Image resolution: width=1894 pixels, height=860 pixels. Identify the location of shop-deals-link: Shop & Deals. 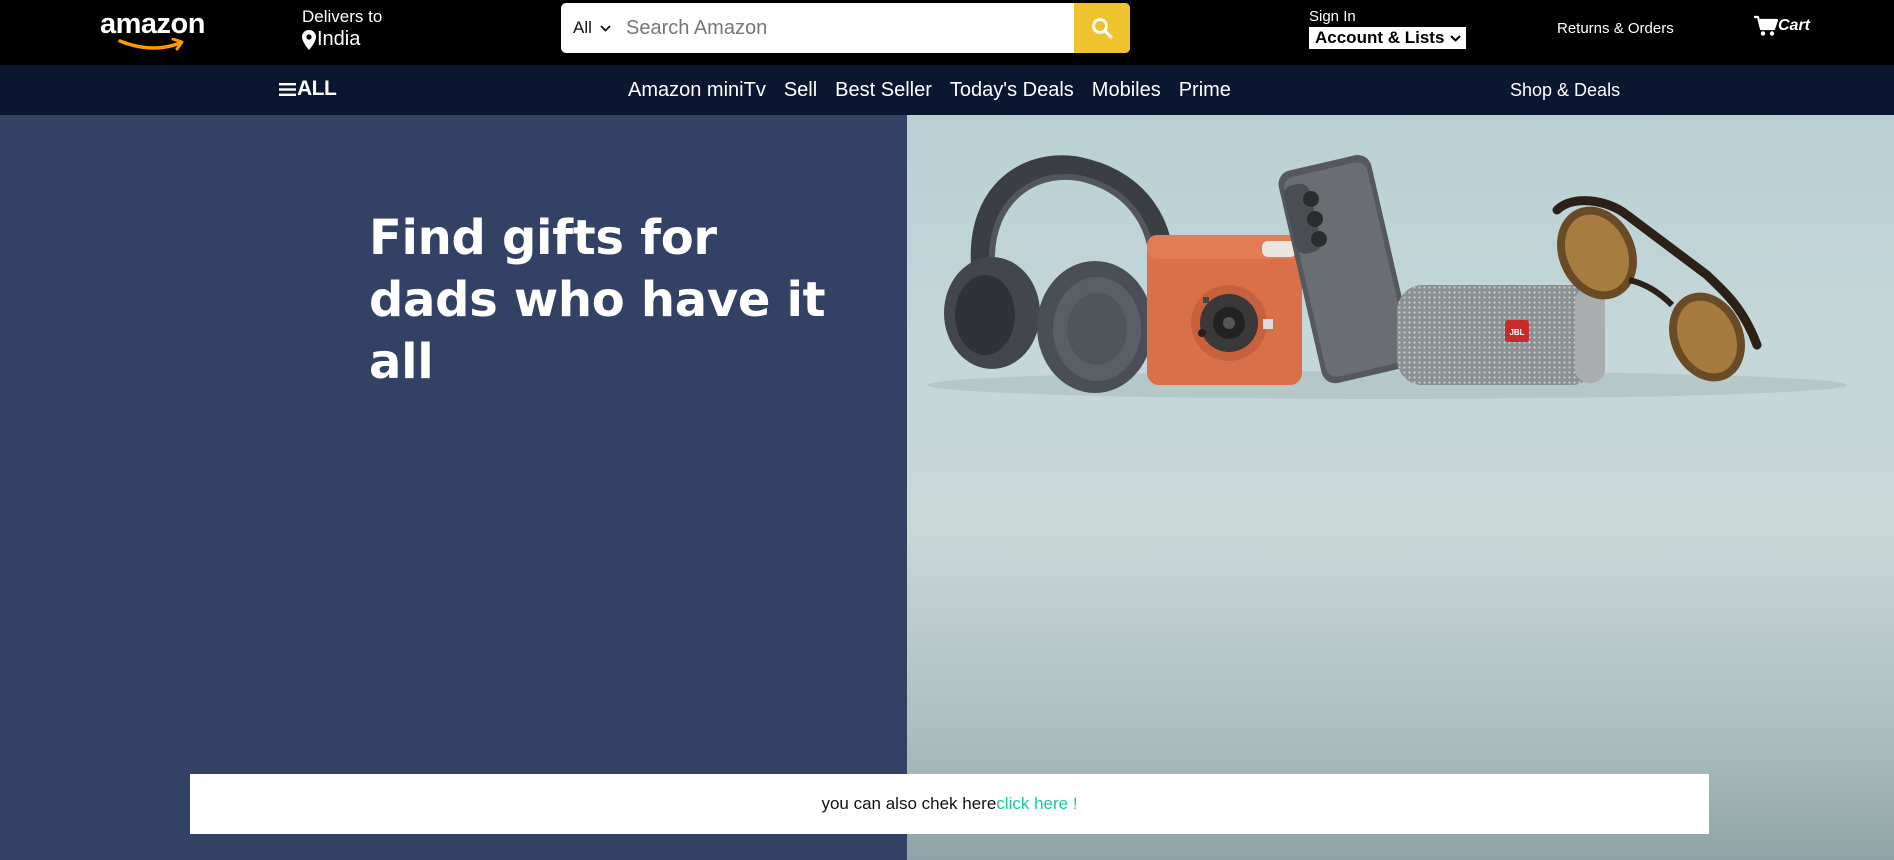
(1565, 90).